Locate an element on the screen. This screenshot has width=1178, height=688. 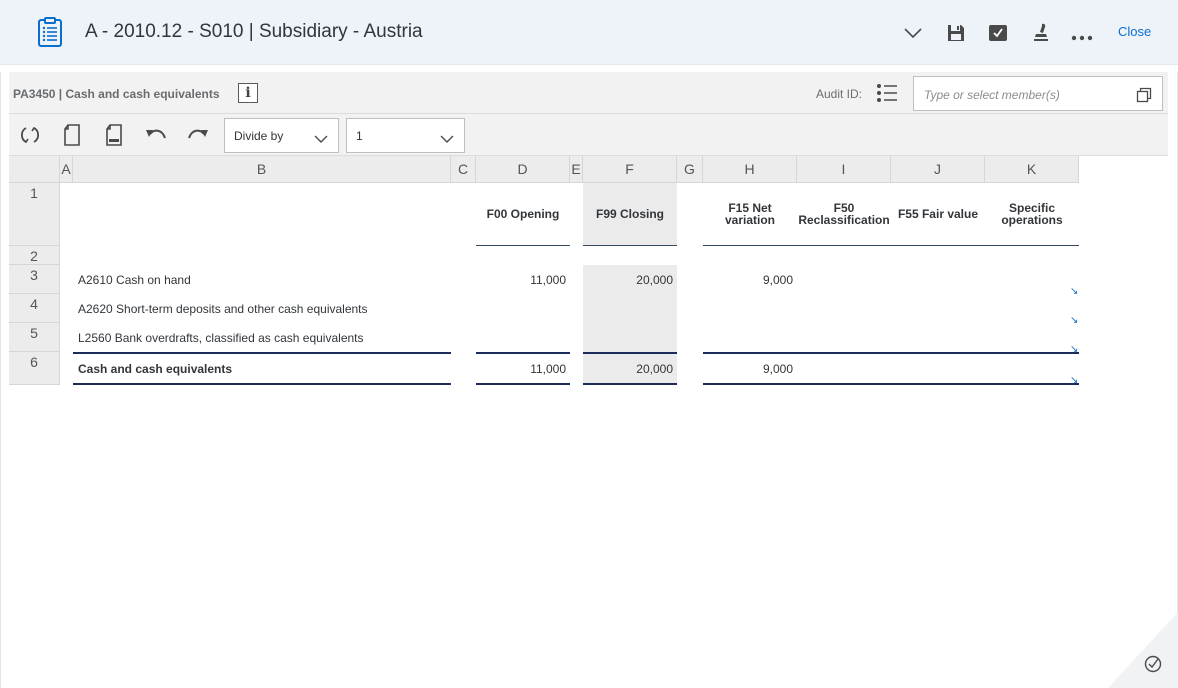
check-status-icon is located at coordinates (1154, 661).